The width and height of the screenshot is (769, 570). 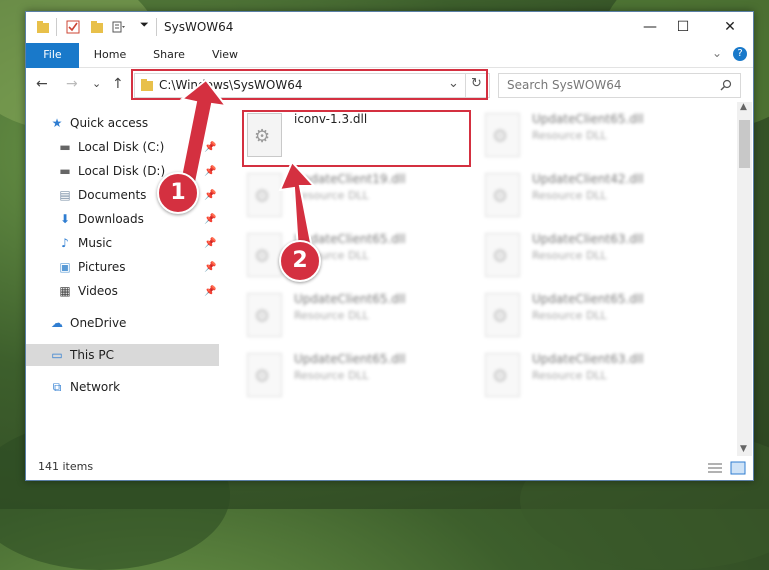 I want to click on quick-access-dropdown-icon: ⏷, so click(x=144, y=25).